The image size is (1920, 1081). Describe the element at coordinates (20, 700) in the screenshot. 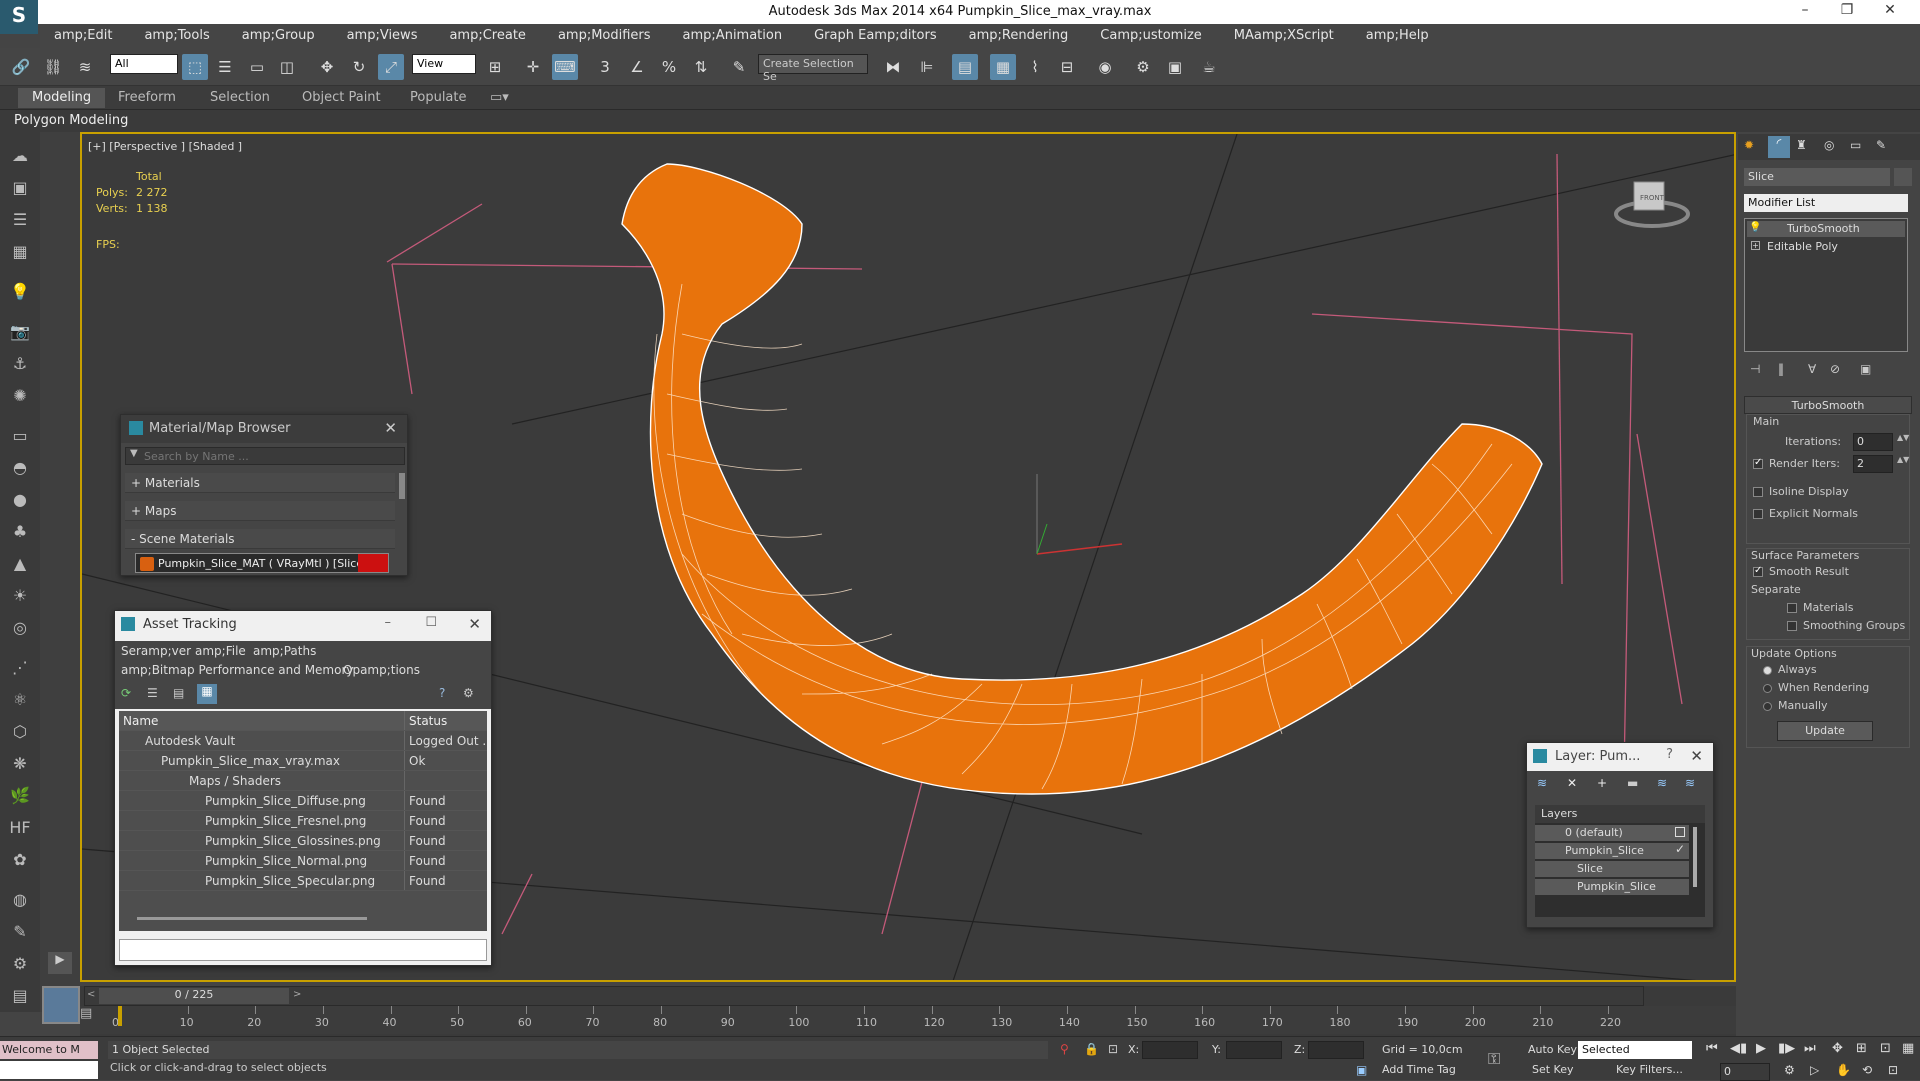

I see `dynamics-icon: ⚛` at that location.